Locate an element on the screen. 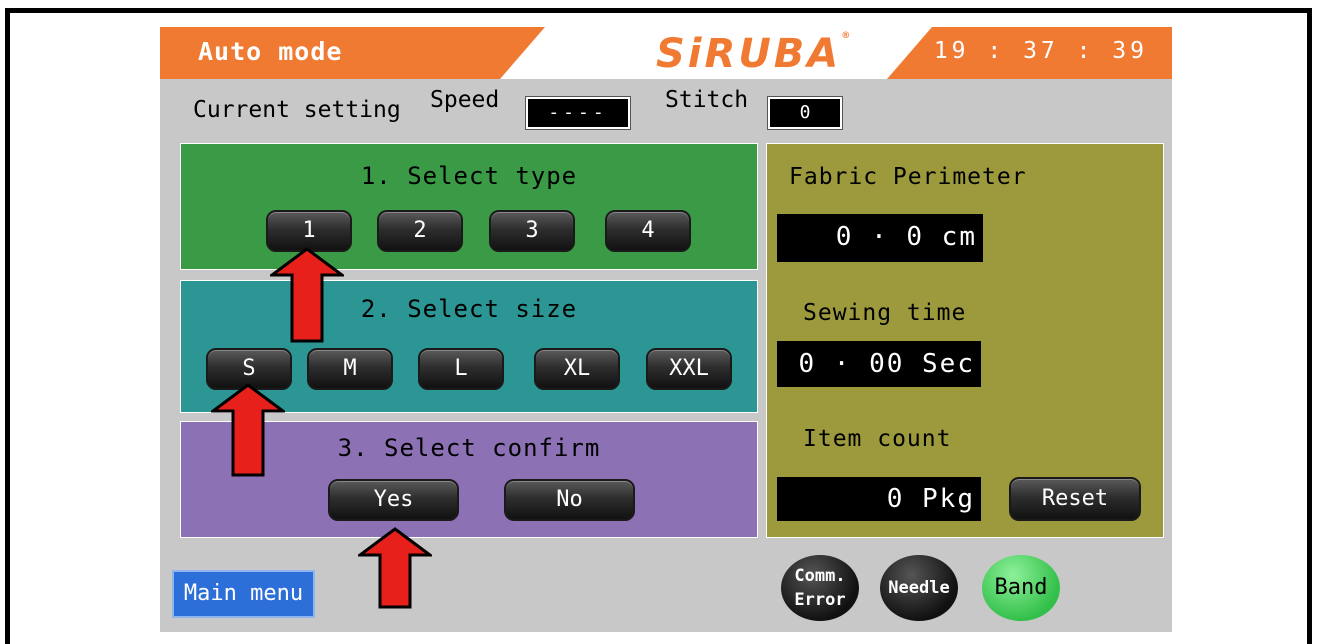  size-xxl-button: XXL is located at coordinates (689, 369).